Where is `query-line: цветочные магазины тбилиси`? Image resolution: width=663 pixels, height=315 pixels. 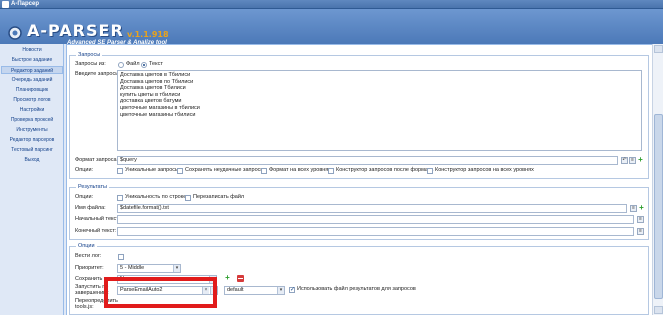
query-line: цветочные магазины тбилиси is located at coordinates (158, 114).